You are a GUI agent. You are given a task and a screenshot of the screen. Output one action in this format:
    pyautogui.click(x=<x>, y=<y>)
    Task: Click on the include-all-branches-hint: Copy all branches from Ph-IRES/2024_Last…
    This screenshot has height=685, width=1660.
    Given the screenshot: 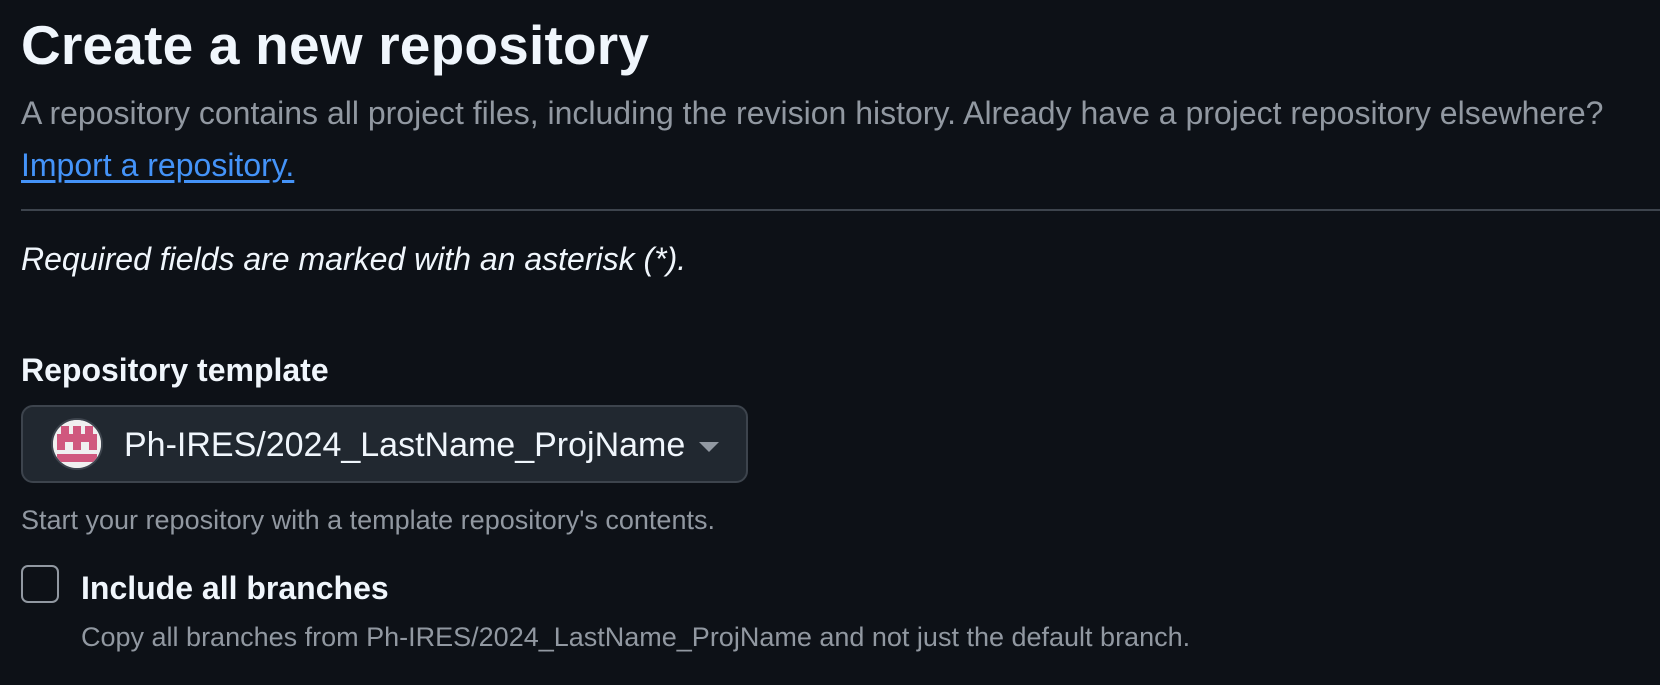 What is the action you would take?
    pyautogui.click(x=636, y=637)
    